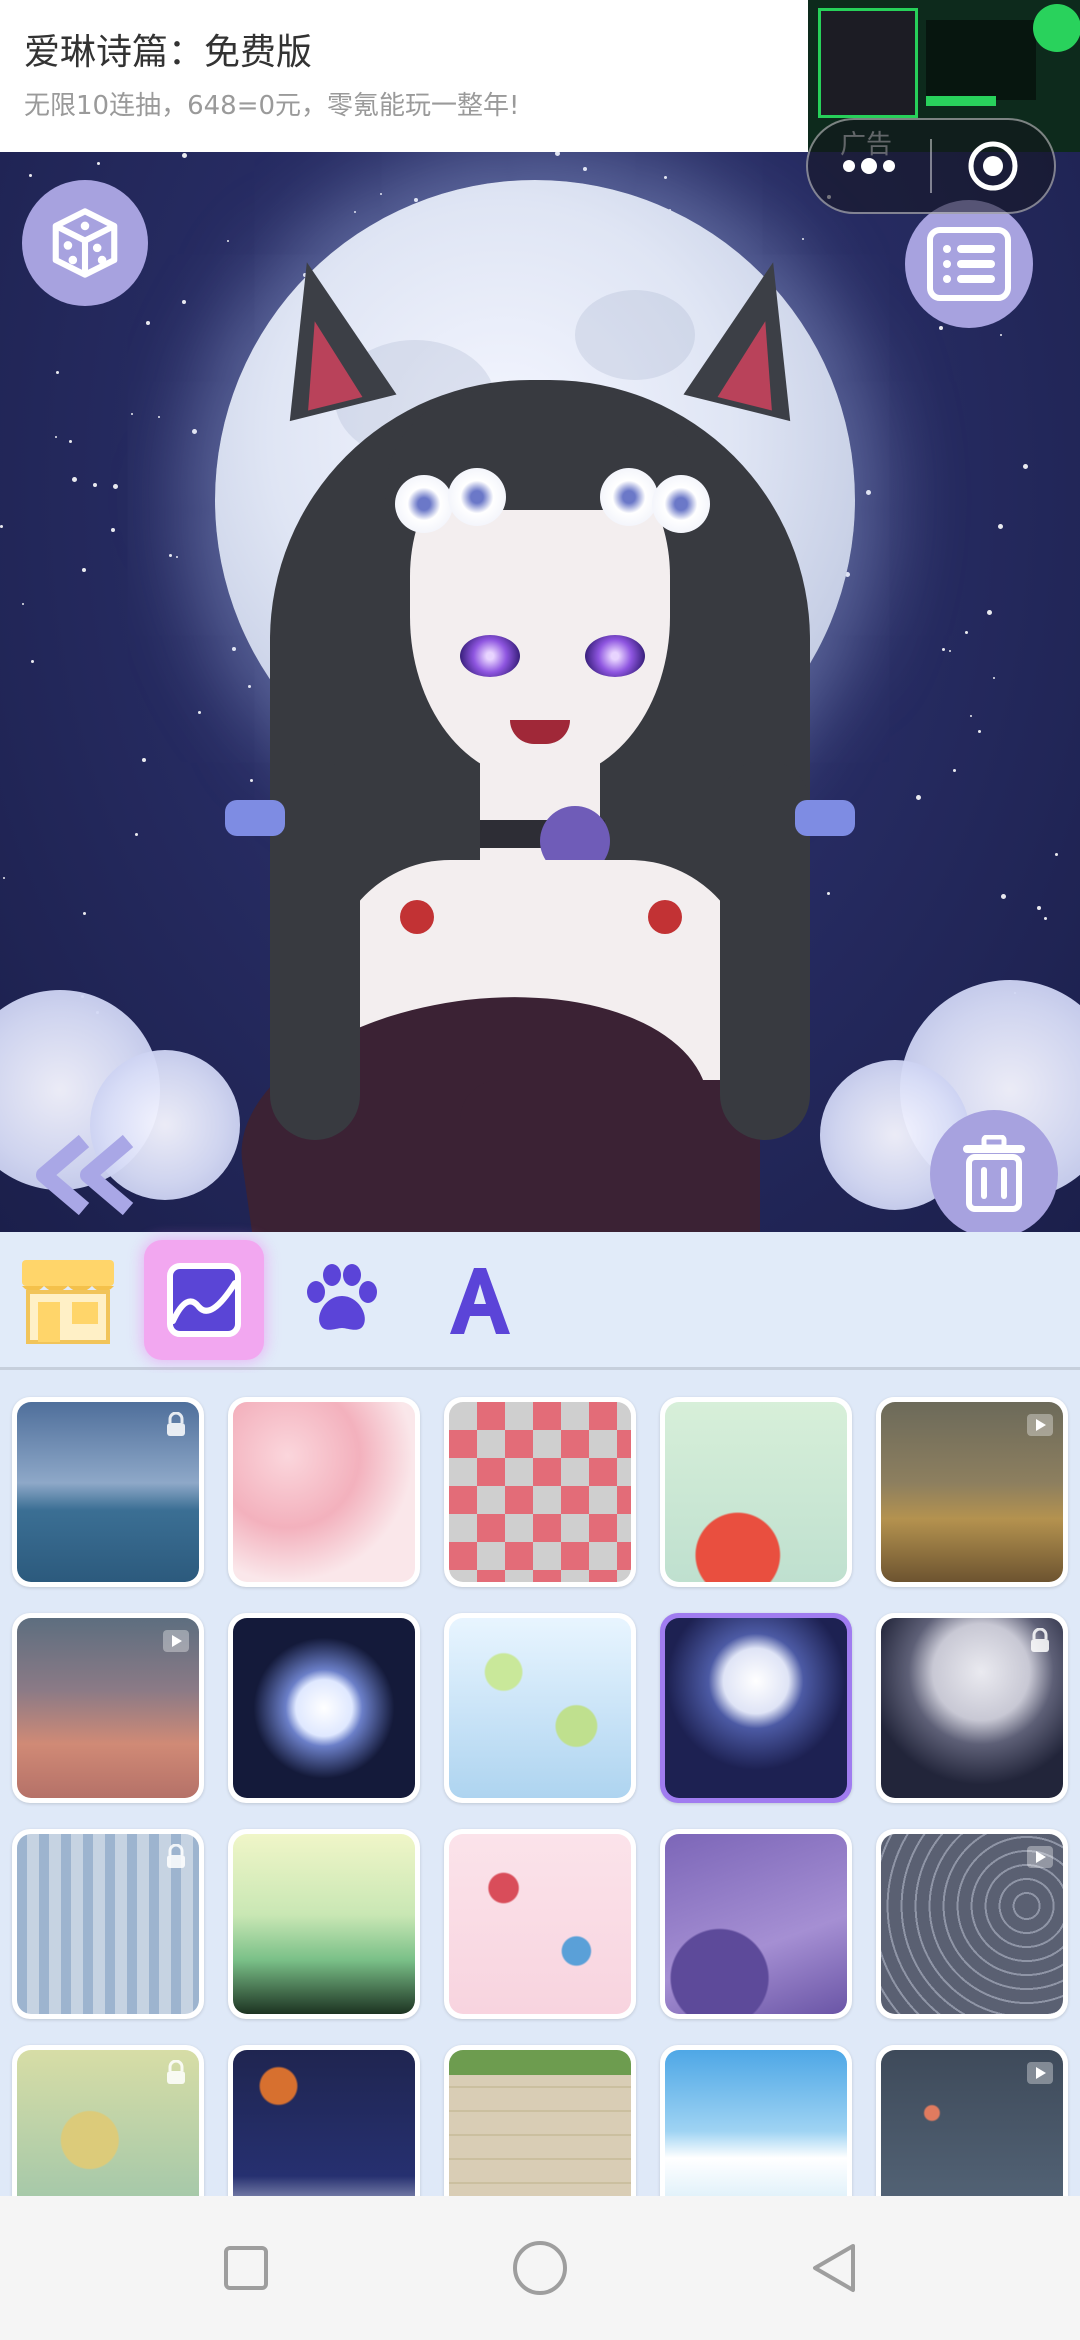 This screenshot has width=1080, height=2340. Describe the element at coordinates (994, 1173) in the screenshot. I see `trash-icon` at that location.